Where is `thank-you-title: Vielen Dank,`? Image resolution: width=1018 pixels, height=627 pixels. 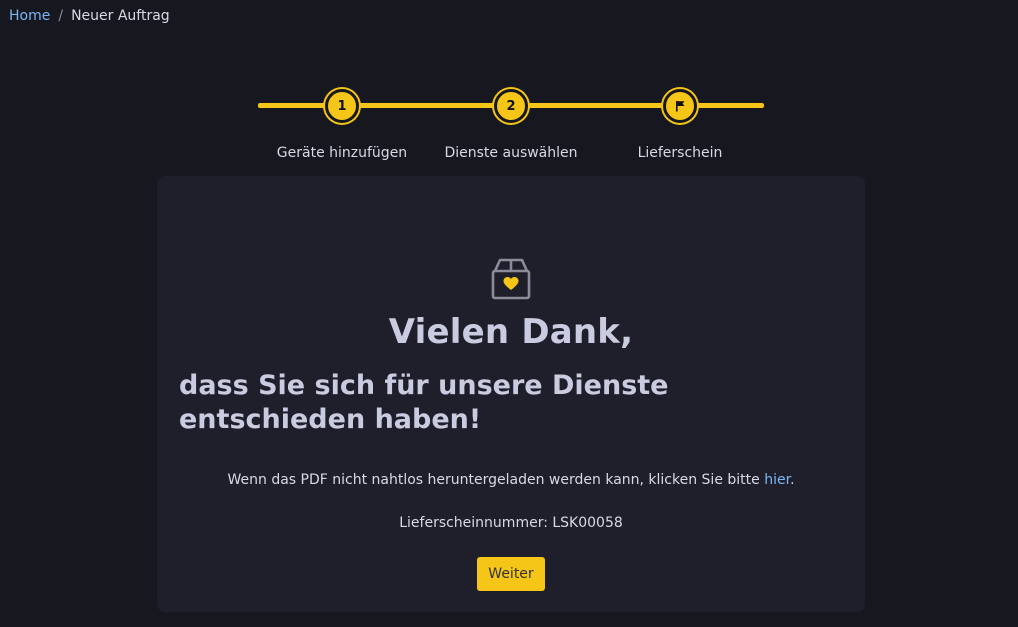 thank-you-title: Vielen Dank, is located at coordinates (511, 332).